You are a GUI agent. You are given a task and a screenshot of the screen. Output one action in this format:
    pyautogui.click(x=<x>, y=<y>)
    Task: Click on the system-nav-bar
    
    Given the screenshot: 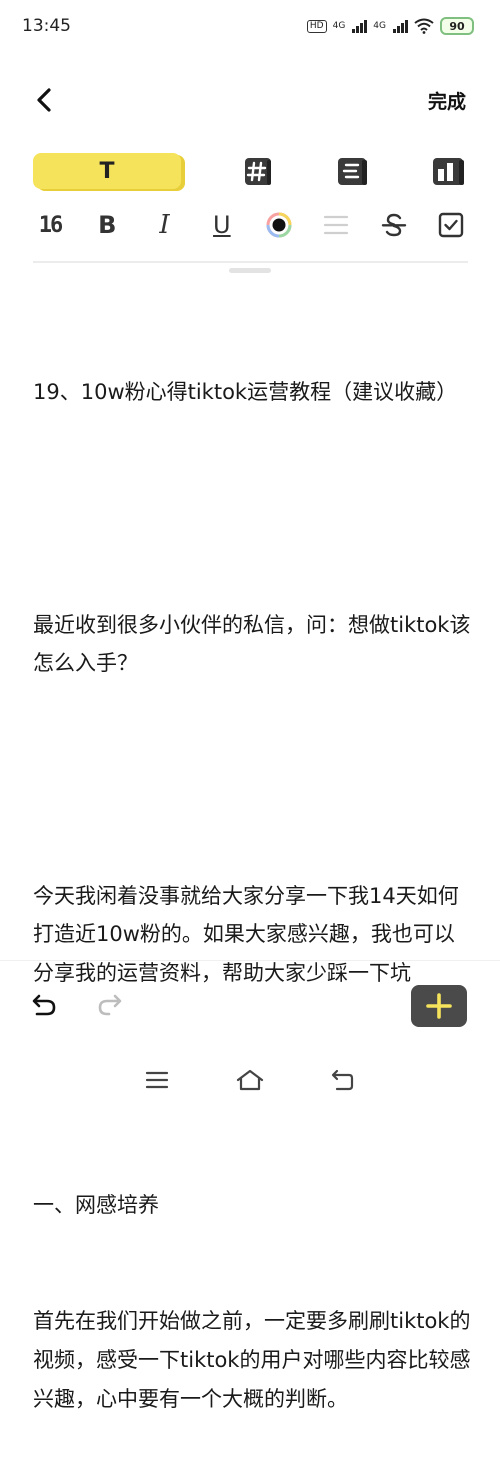 What is the action you would take?
    pyautogui.click(x=250, y=1079)
    